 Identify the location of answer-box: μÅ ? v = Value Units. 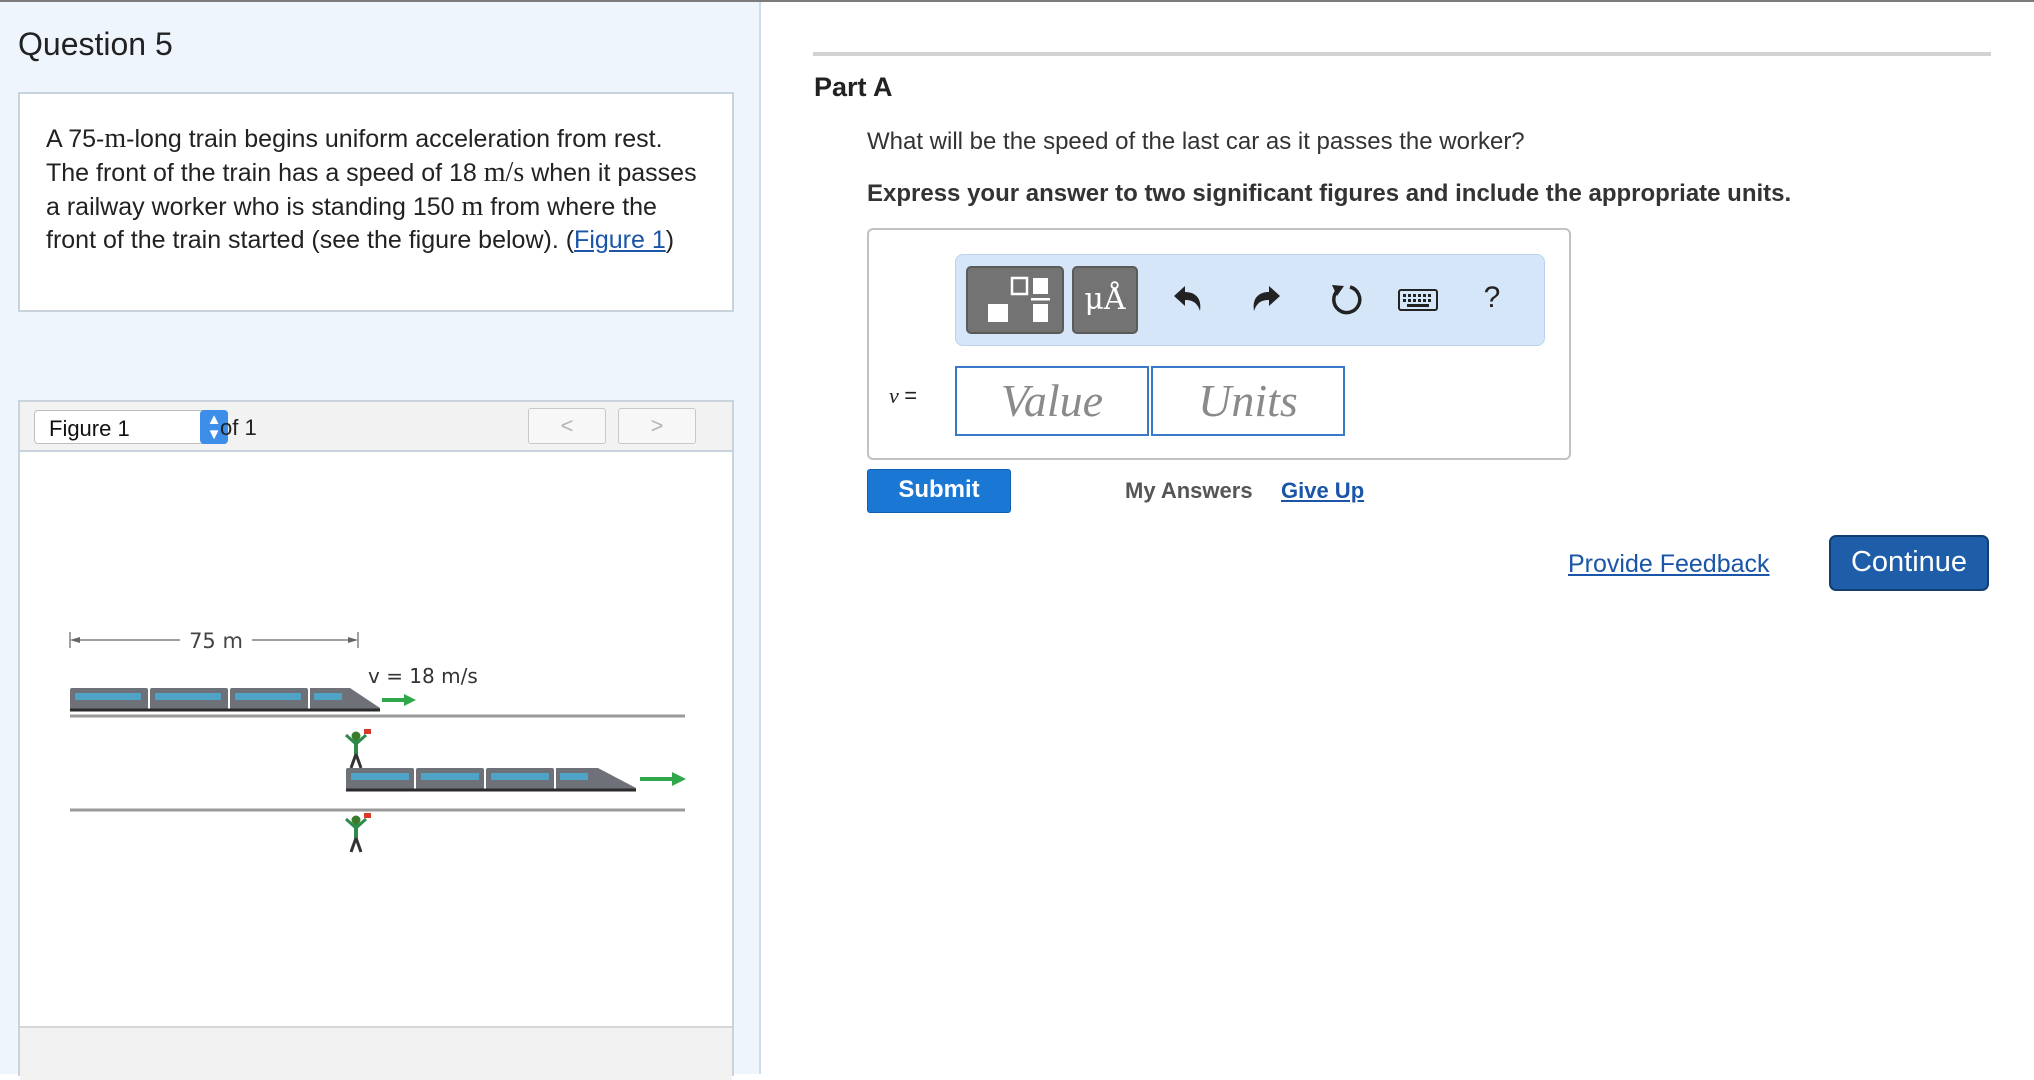
(1219, 344).